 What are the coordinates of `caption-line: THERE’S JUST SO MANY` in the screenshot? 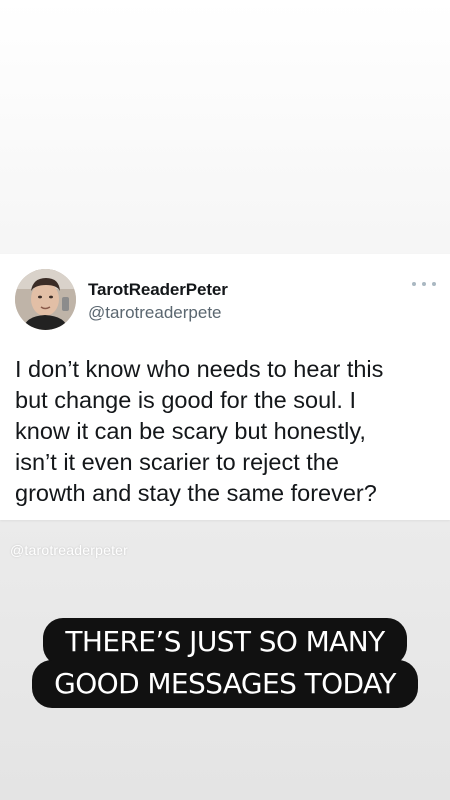 It's located at (225, 642).